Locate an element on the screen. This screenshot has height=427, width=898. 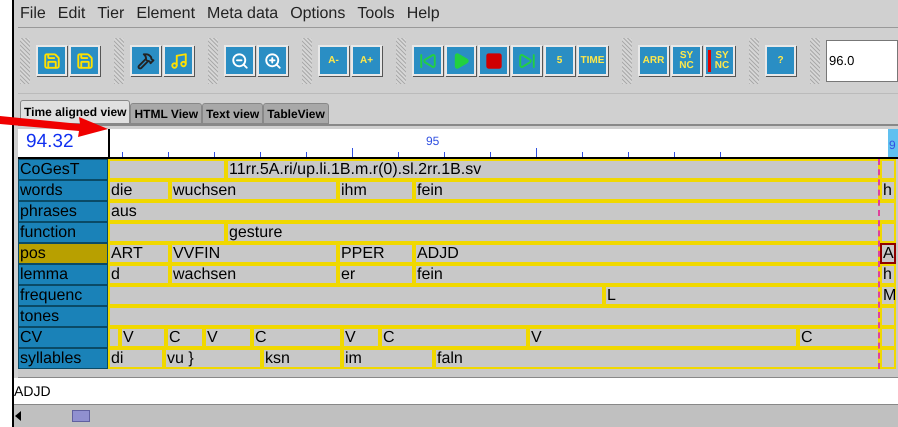
menu-item: Tools is located at coordinates (376, 14).